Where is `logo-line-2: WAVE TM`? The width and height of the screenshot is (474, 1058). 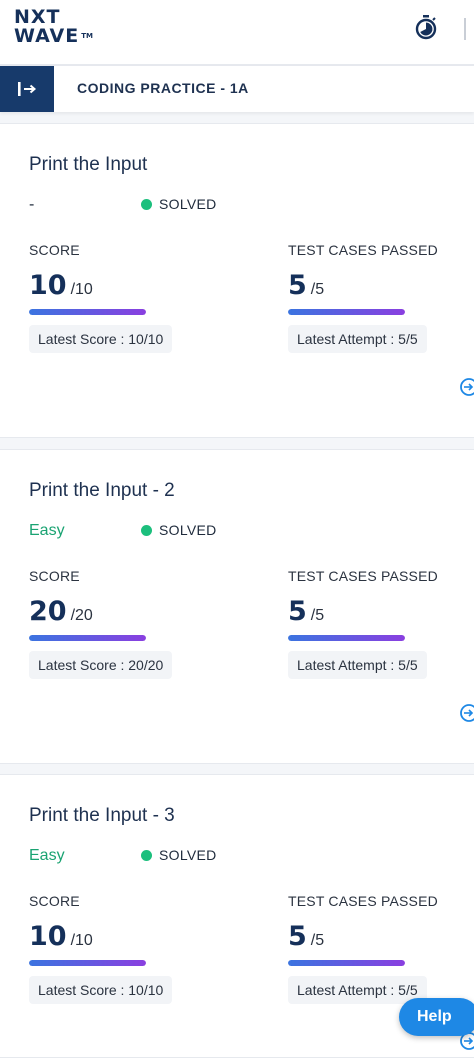 logo-line-2: WAVE TM is located at coordinates (53, 36).